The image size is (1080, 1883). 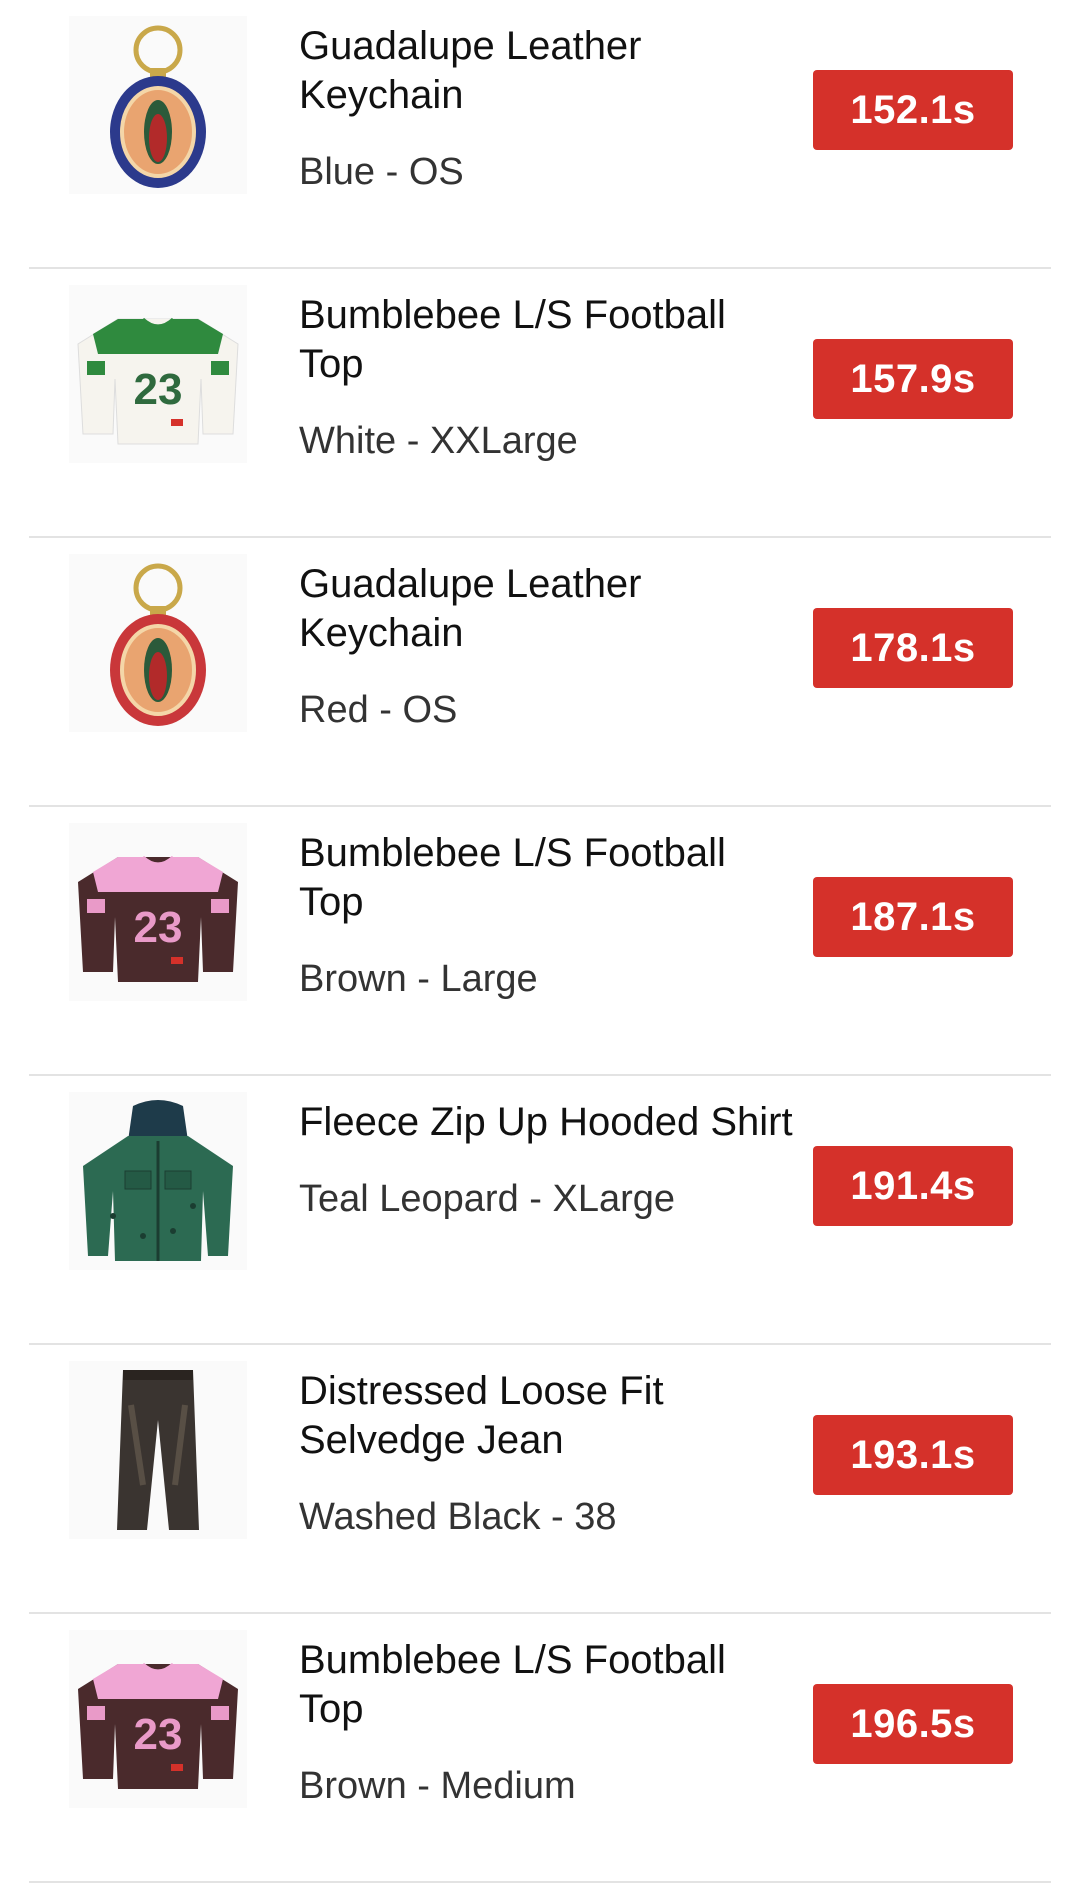 I want to click on time-badge: 152.1s, so click(x=913, y=110).